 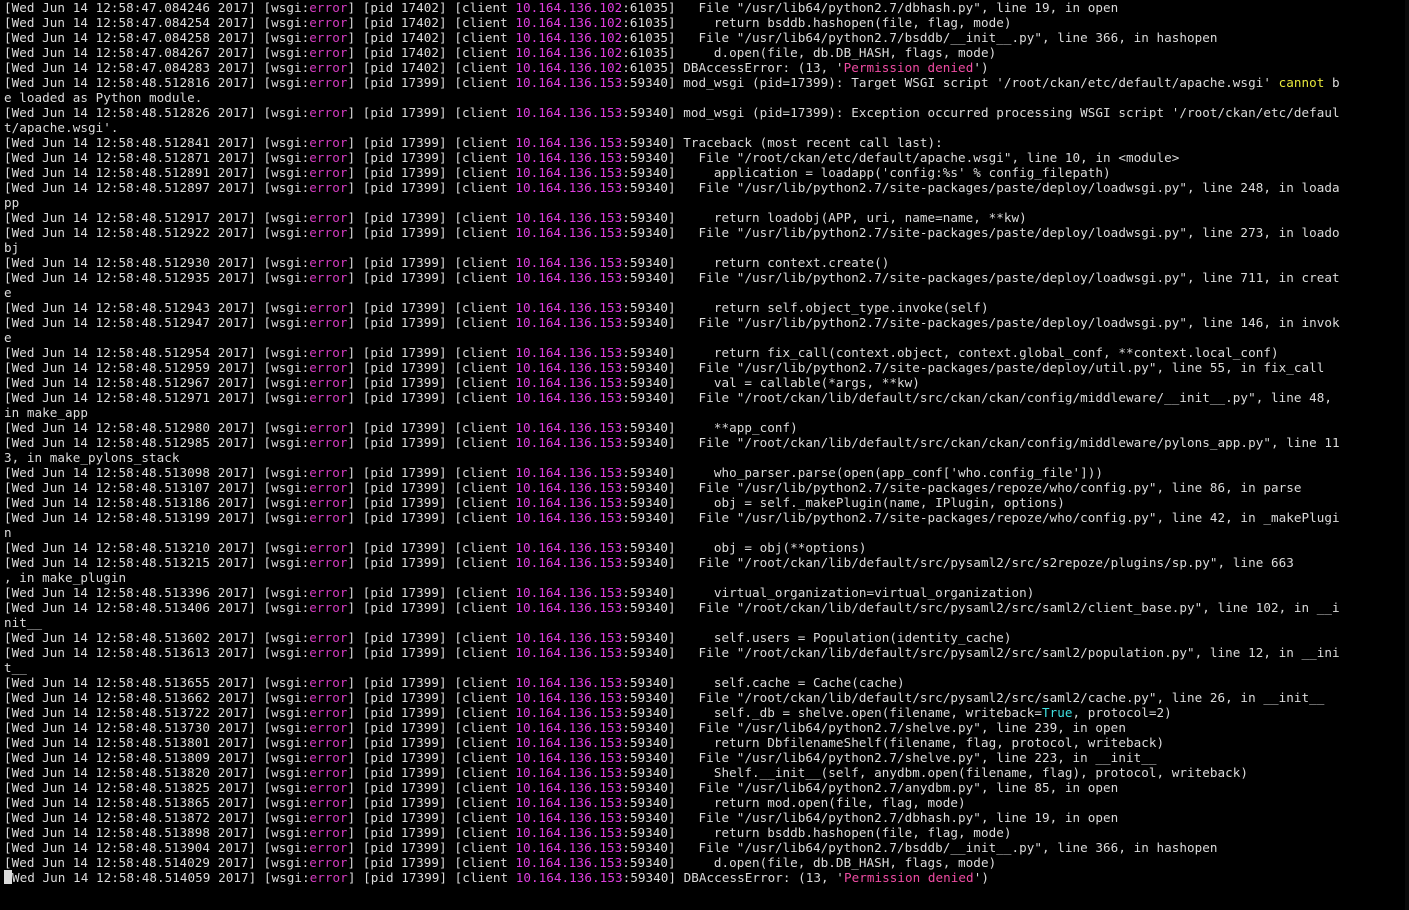 What do you see at coordinates (157, 217) in the screenshot?
I see `log-text: [Wed Jun 14 12:58:48.512917 2017] [wsgi:` at bounding box center [157, 217].